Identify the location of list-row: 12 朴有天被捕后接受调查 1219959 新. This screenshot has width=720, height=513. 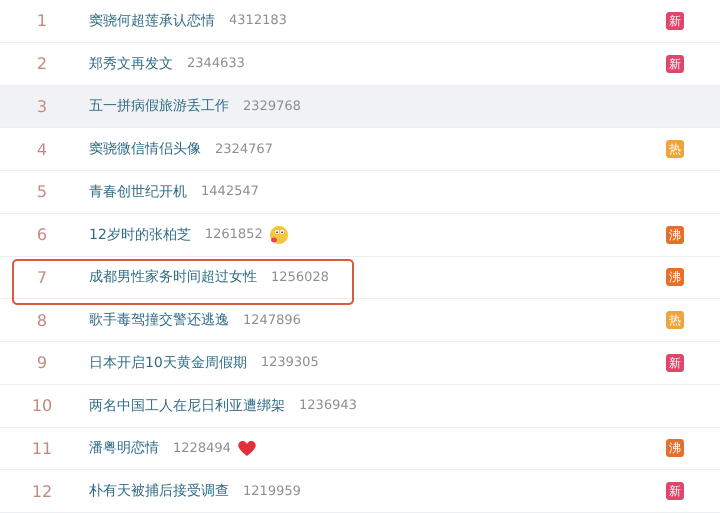
(360, 491).